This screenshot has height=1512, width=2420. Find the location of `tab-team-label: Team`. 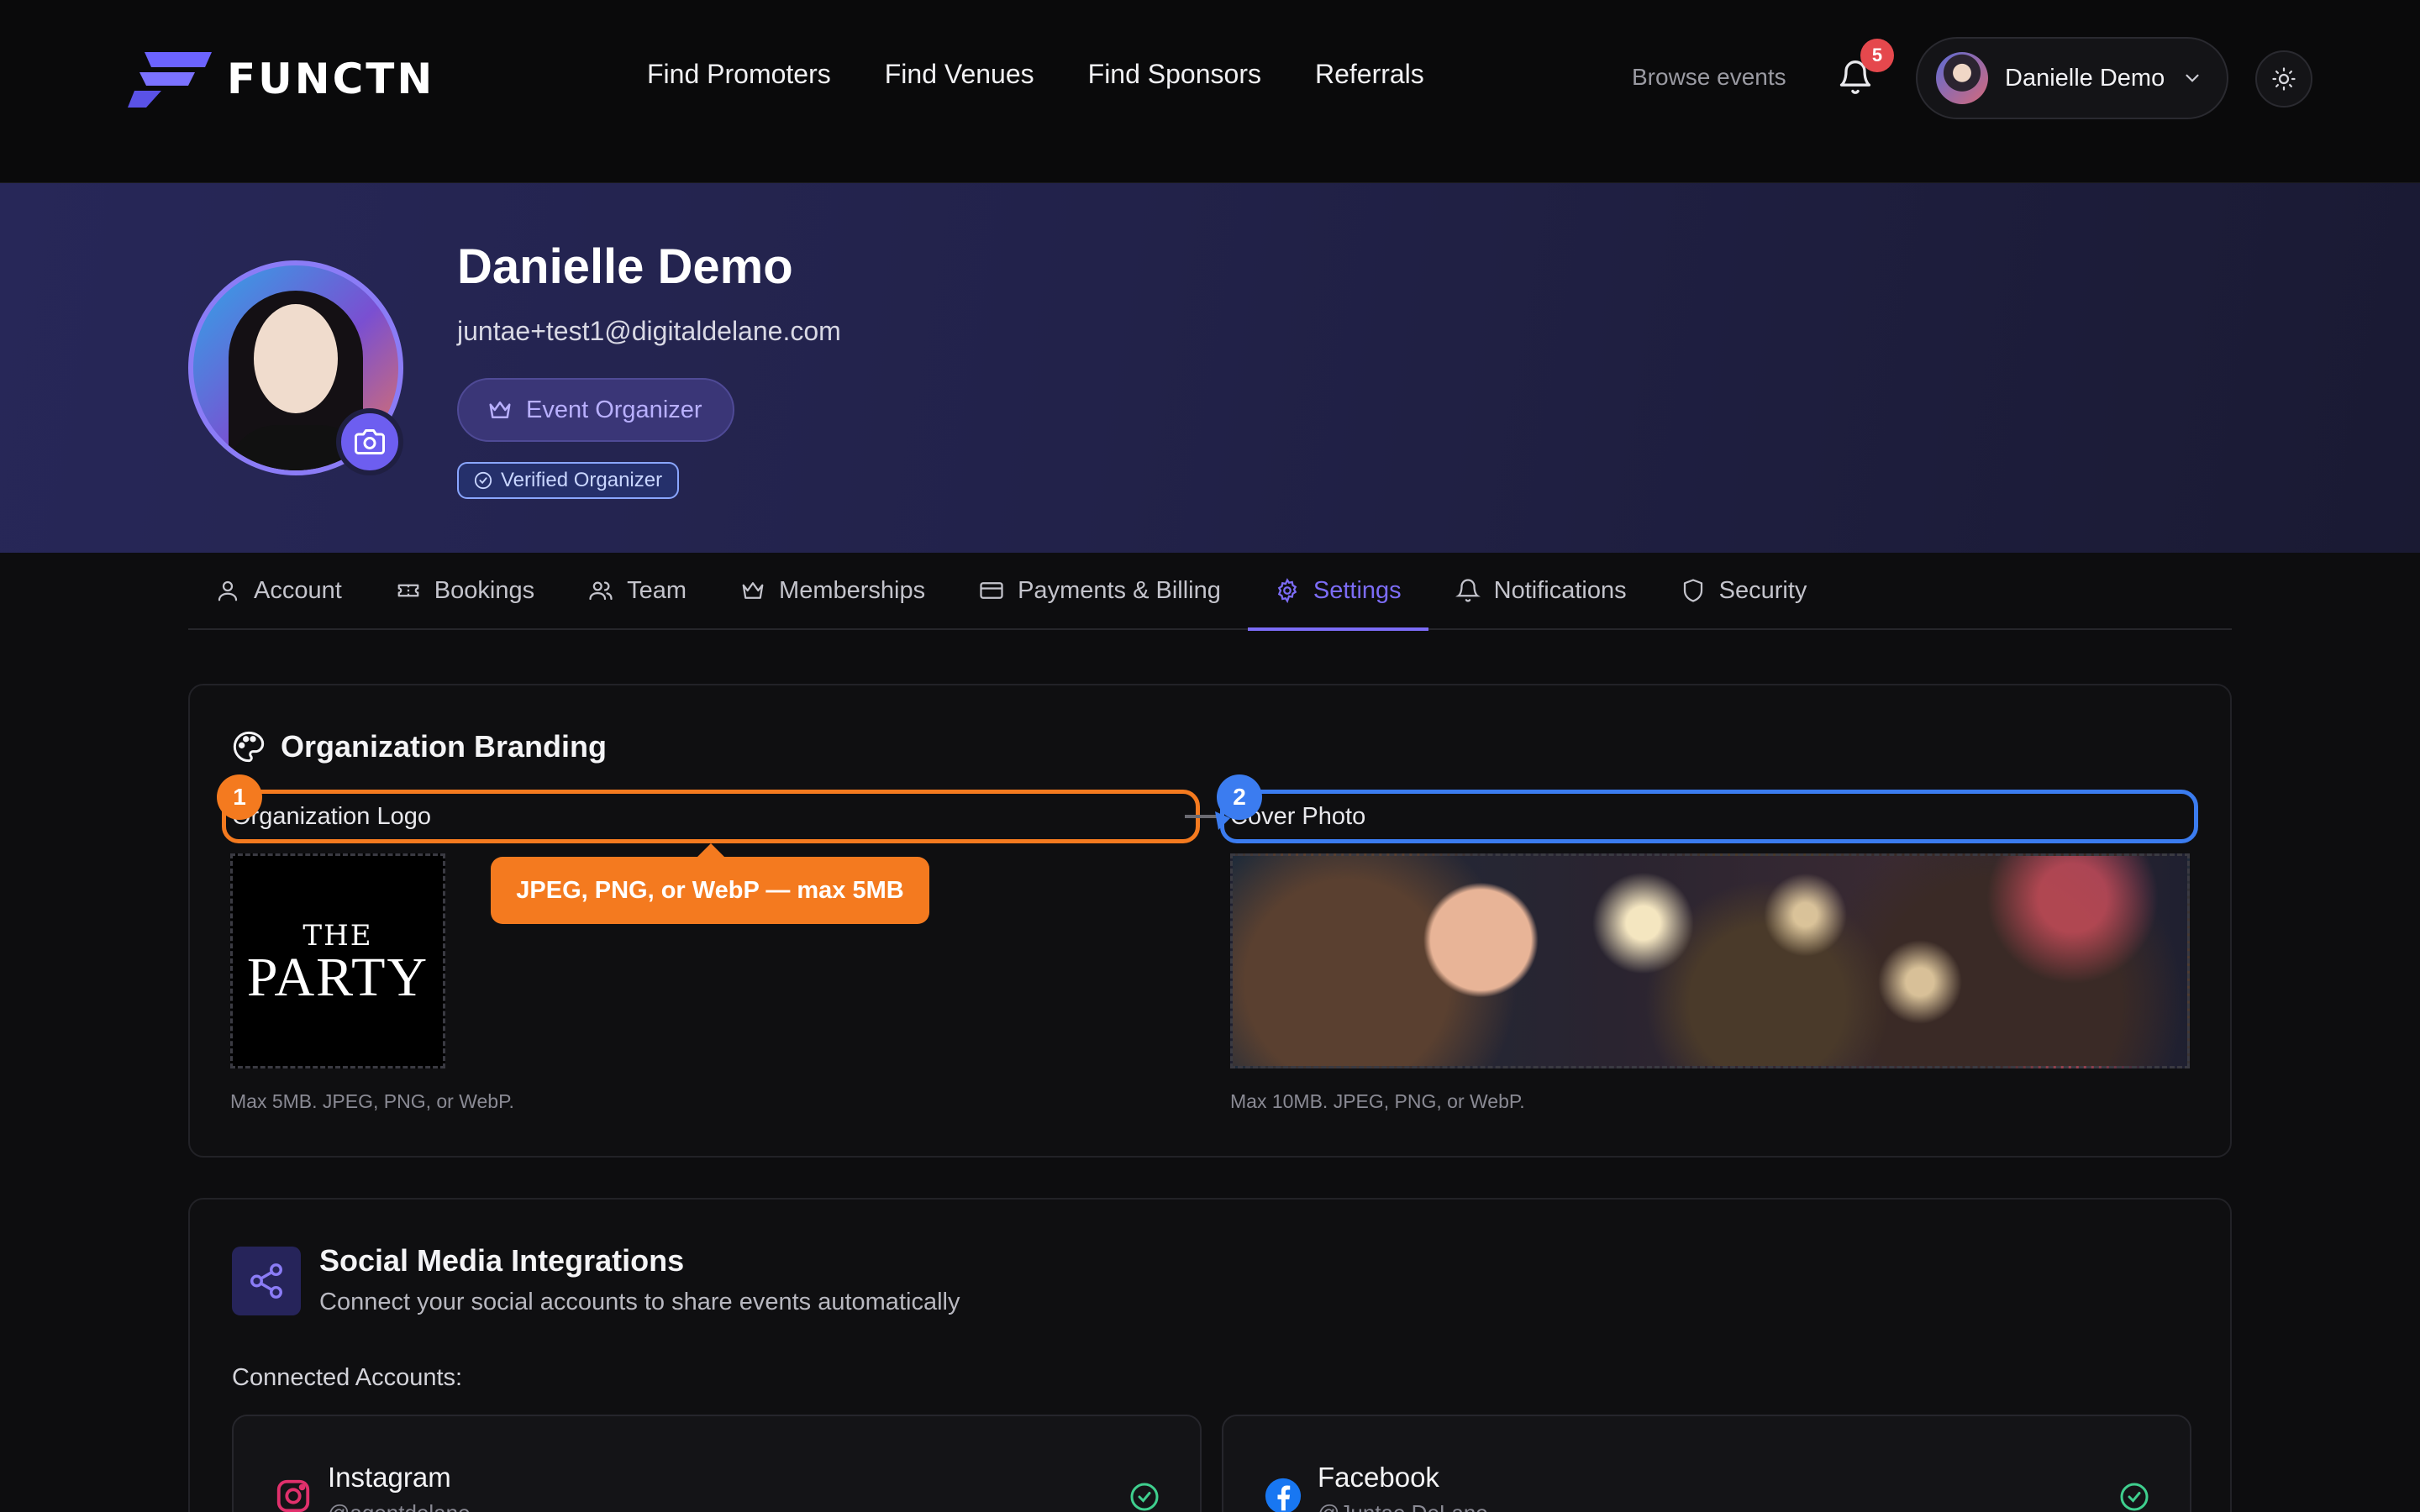

tab-team-label: Team is located at coordinates (657, 590).